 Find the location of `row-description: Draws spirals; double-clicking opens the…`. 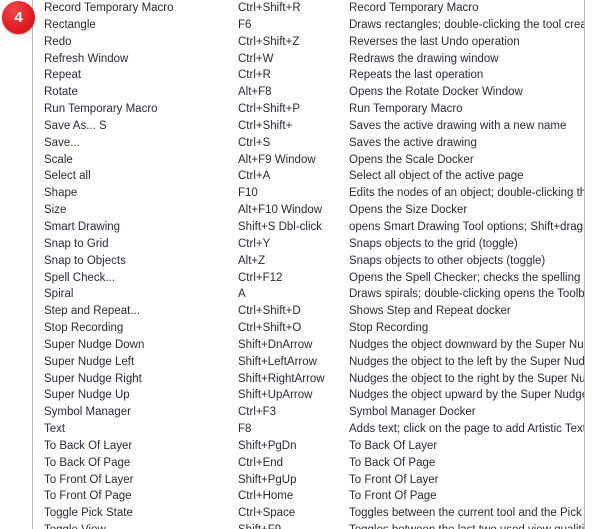

row-description: Draws spirals; double-clicking opens the… is located at coordinates (466, 294).